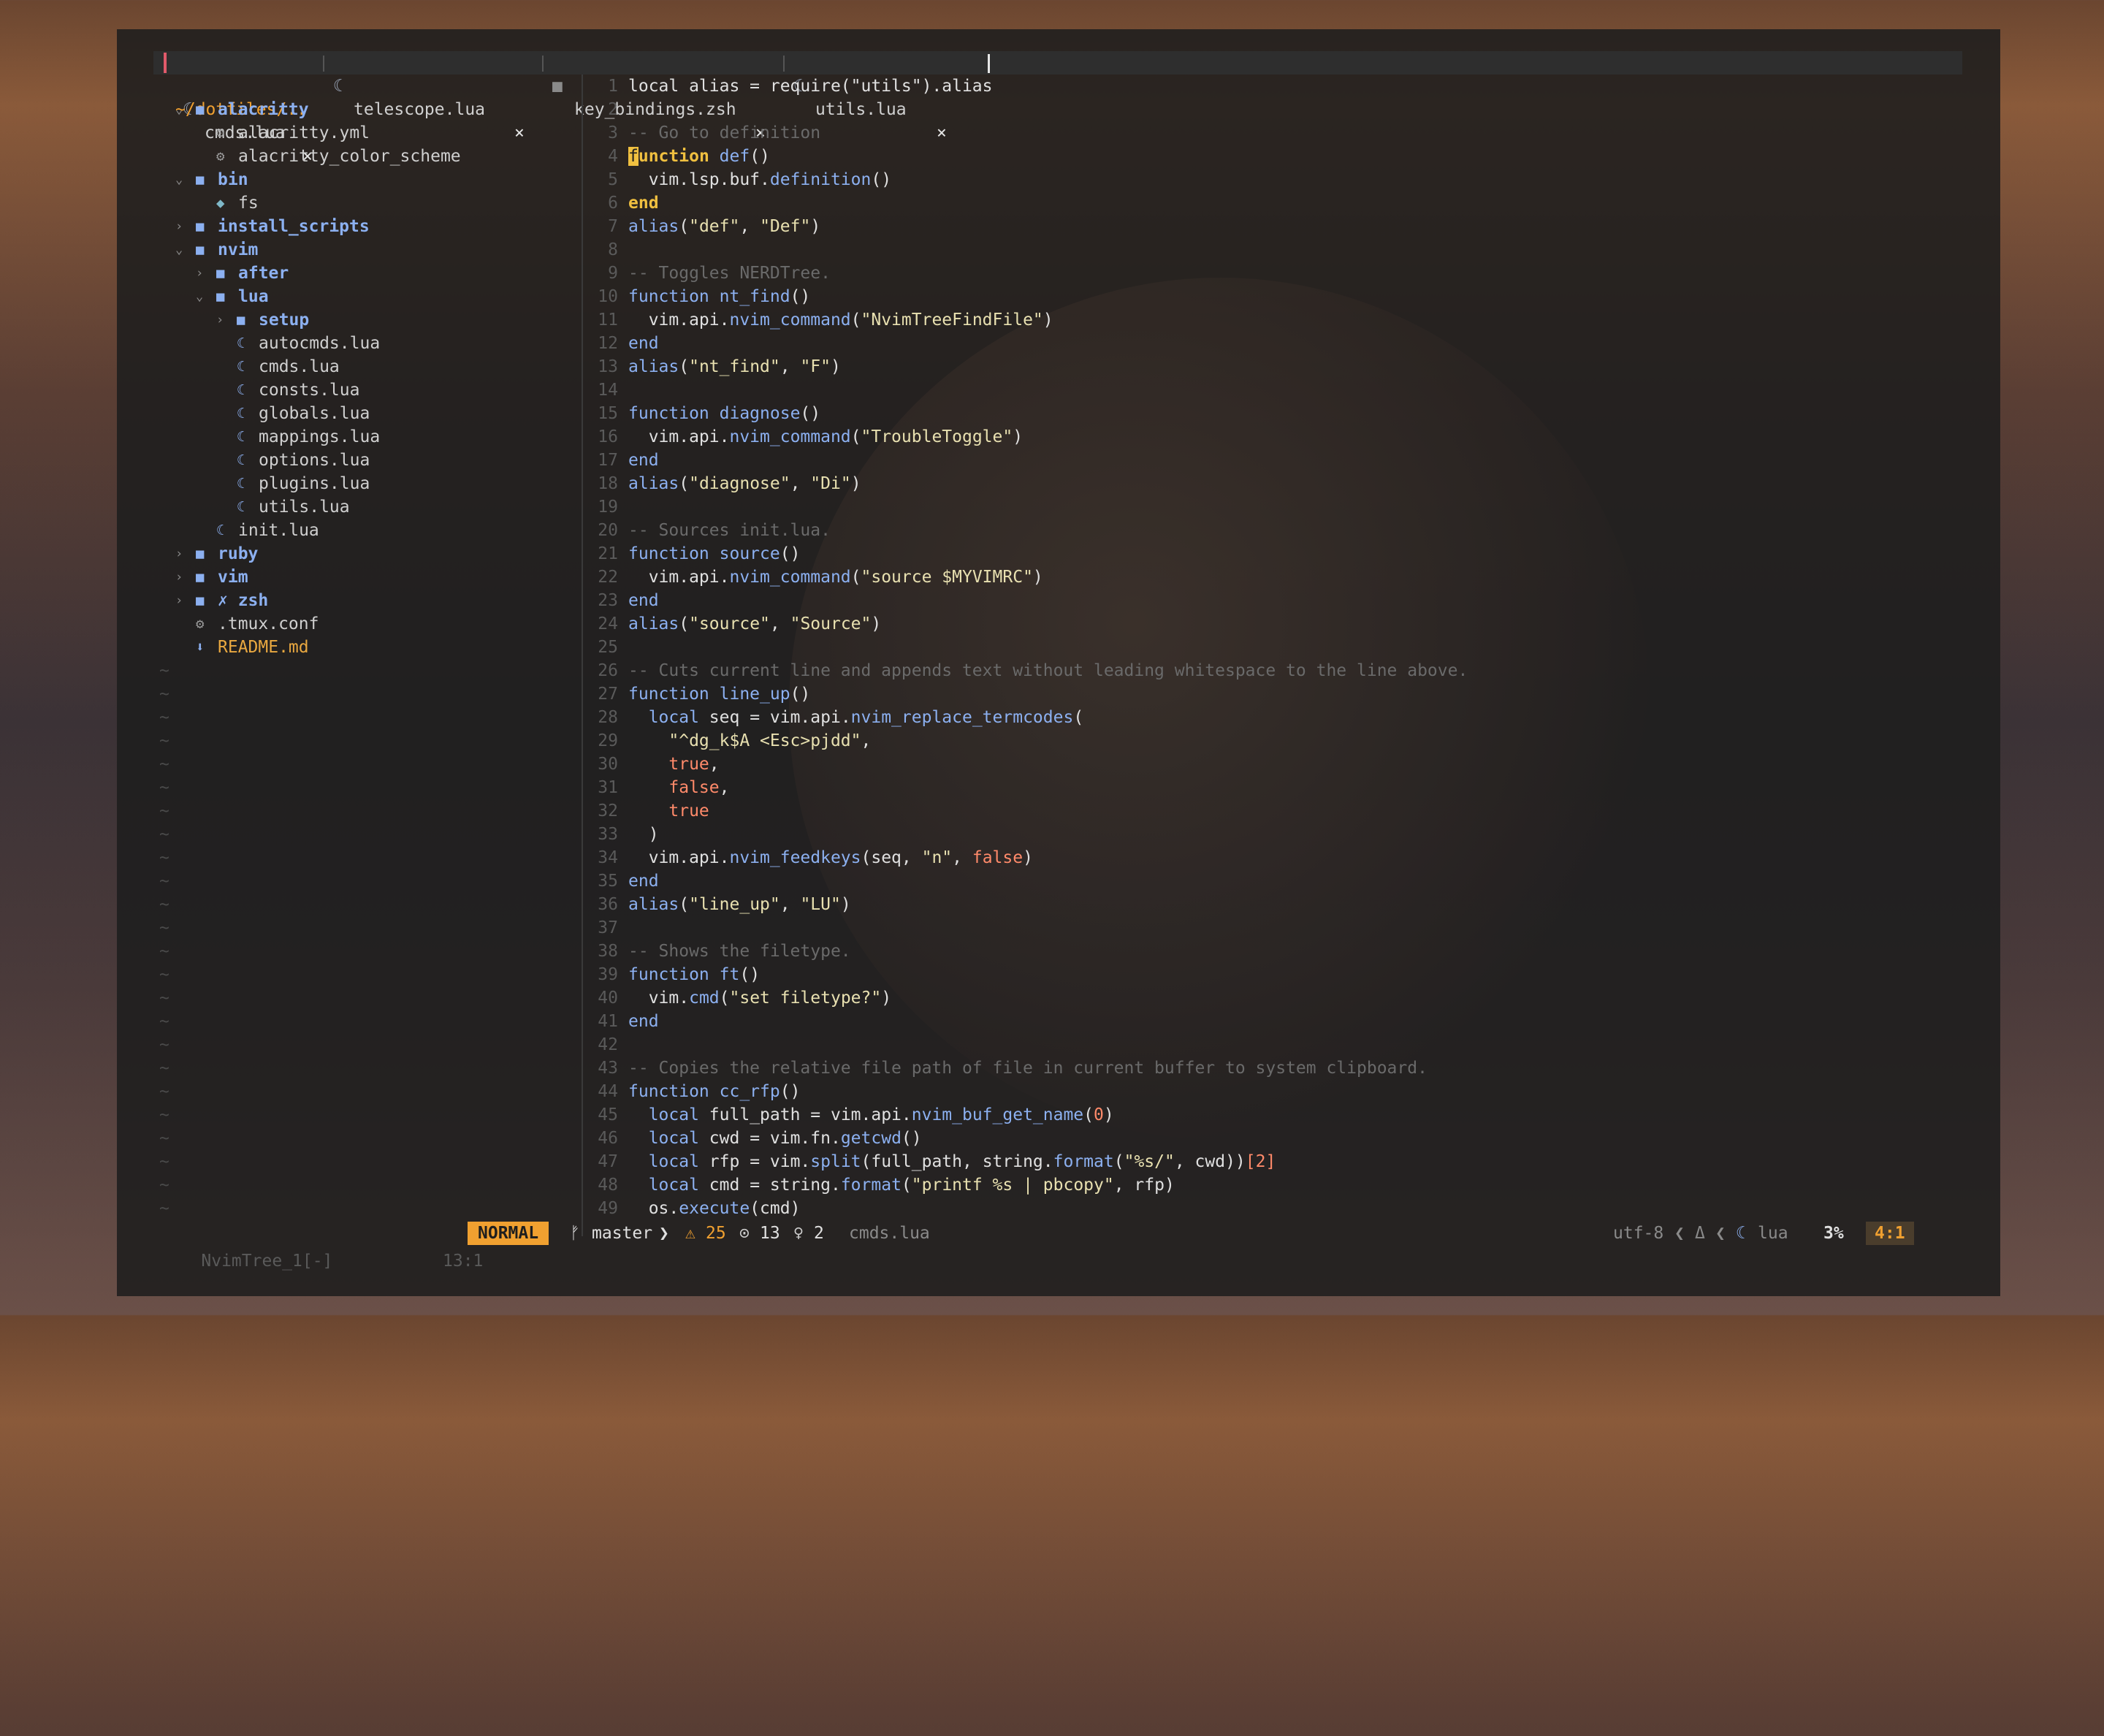  I want to click on tree-folder: › ■ setup, so click(364, 320).